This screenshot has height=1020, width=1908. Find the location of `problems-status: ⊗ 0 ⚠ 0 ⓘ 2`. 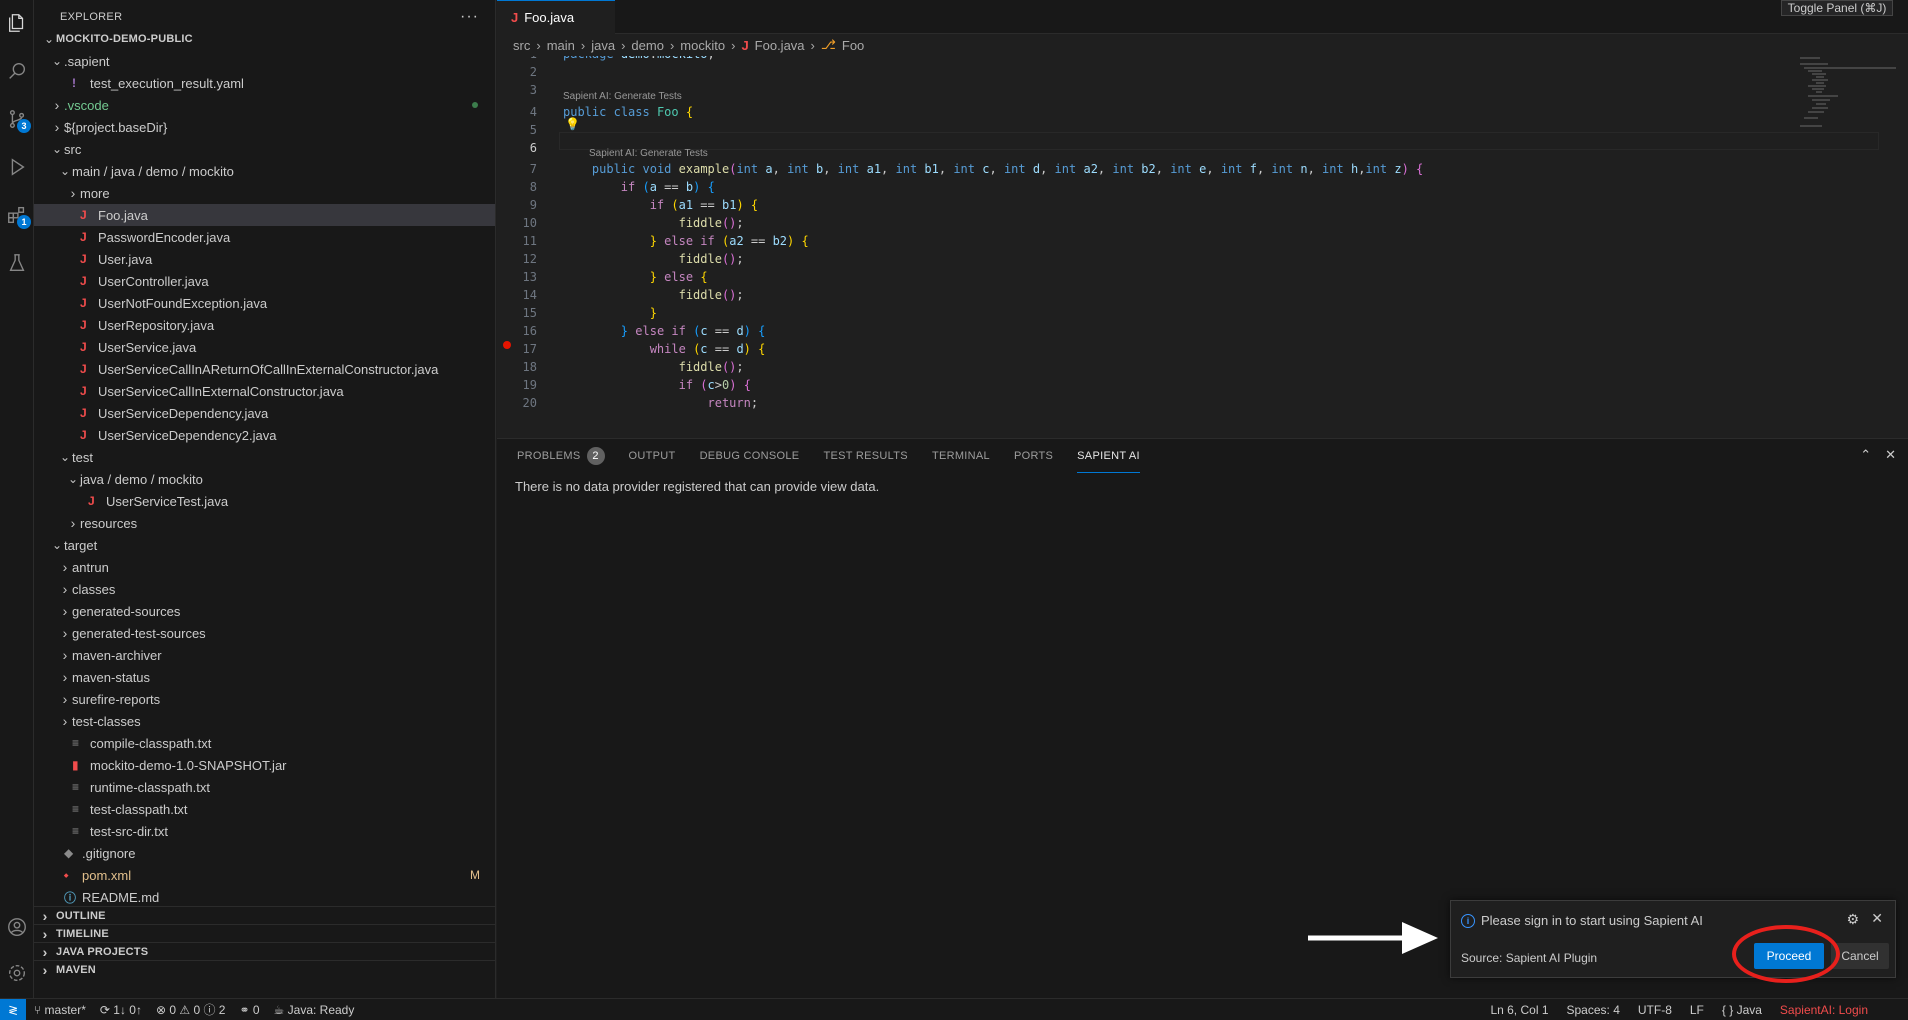

problems-status: ⊗ 0 ⚠ 0 ⓘ 2 is located at coordinates (191, 1009).